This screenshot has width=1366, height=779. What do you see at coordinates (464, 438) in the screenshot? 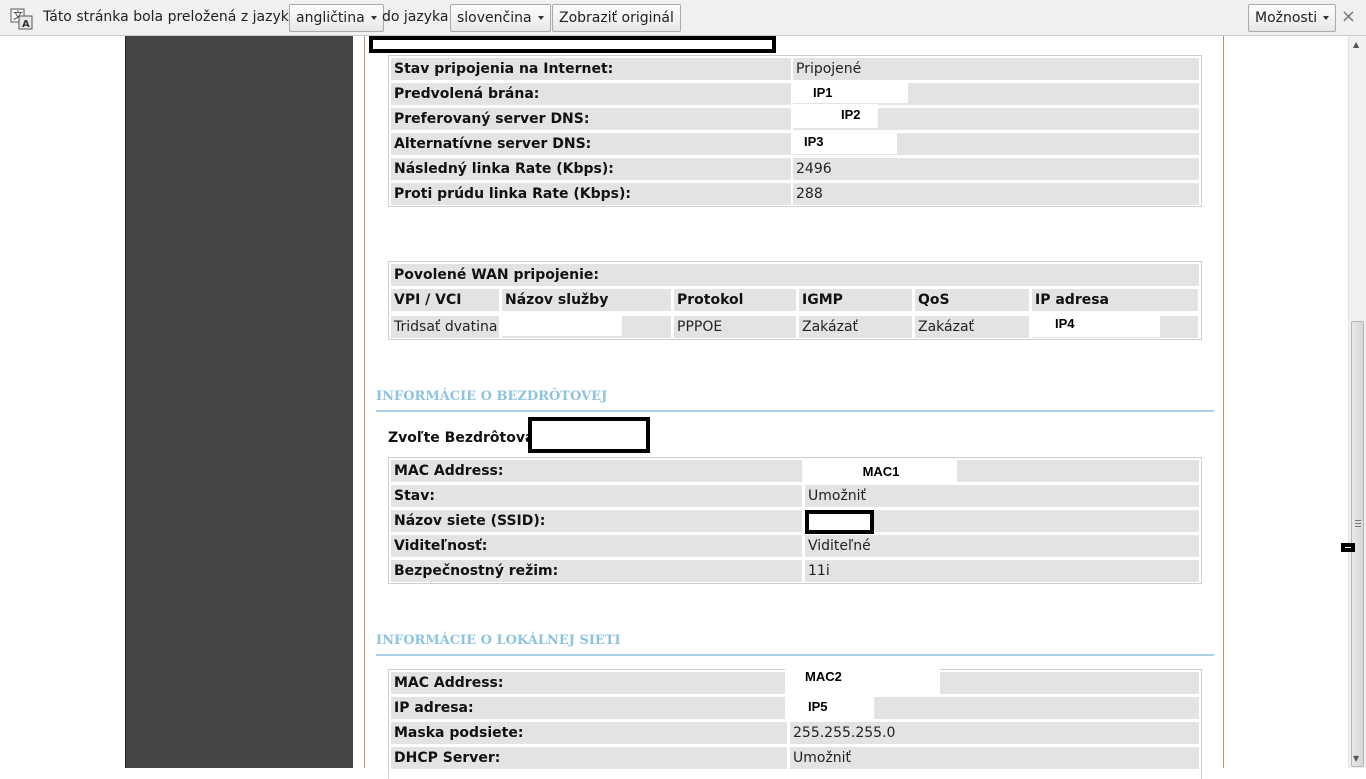
I see `wireless-select-label: Zvoľte Bezdrôtová:` at bounding box center [464, 438].